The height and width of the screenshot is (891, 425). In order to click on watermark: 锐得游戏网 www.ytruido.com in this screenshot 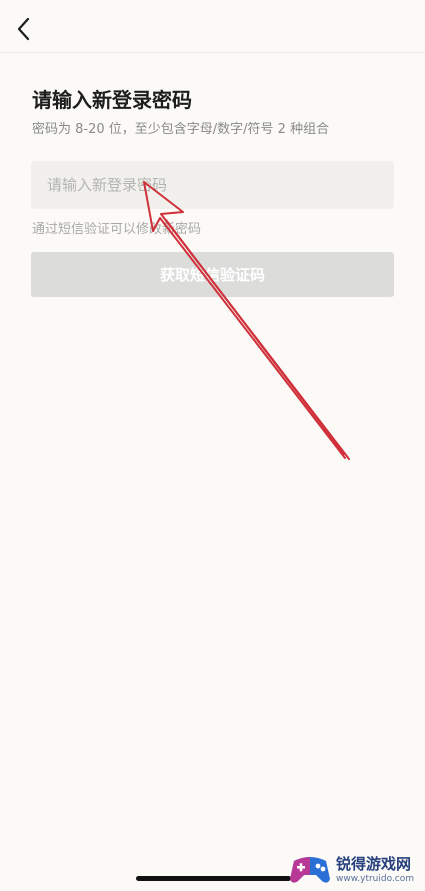, I will do `click(355, 870)`.